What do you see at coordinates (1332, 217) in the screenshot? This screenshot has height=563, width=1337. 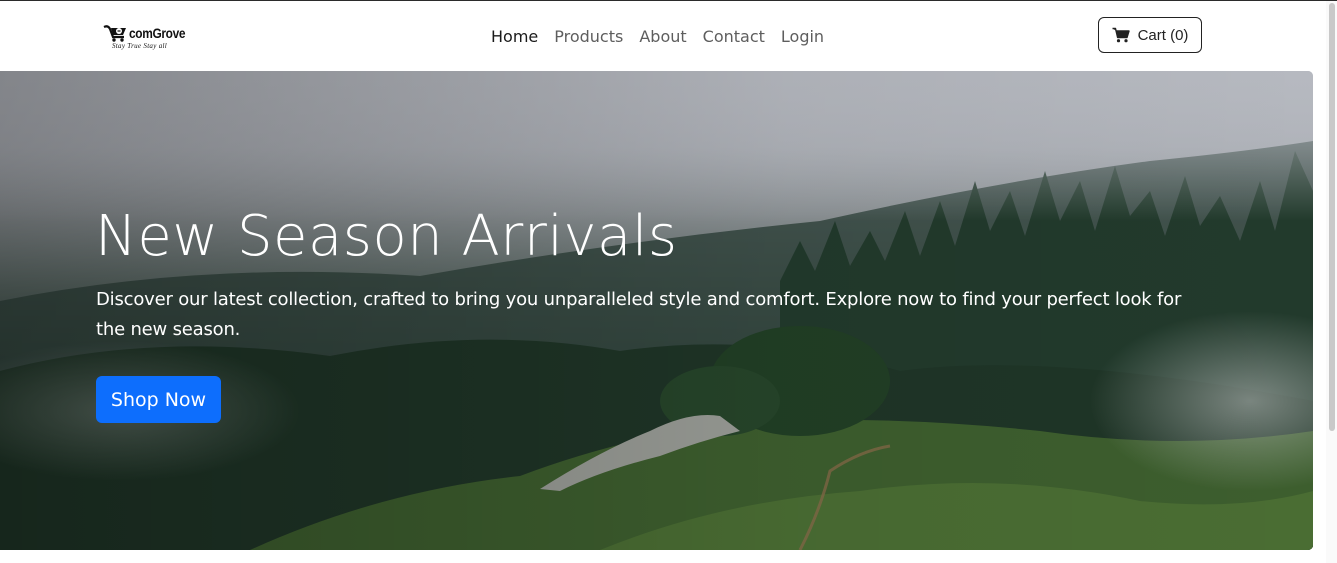 I see `scrollbar-thumb` at bounding box center [1332, 217].